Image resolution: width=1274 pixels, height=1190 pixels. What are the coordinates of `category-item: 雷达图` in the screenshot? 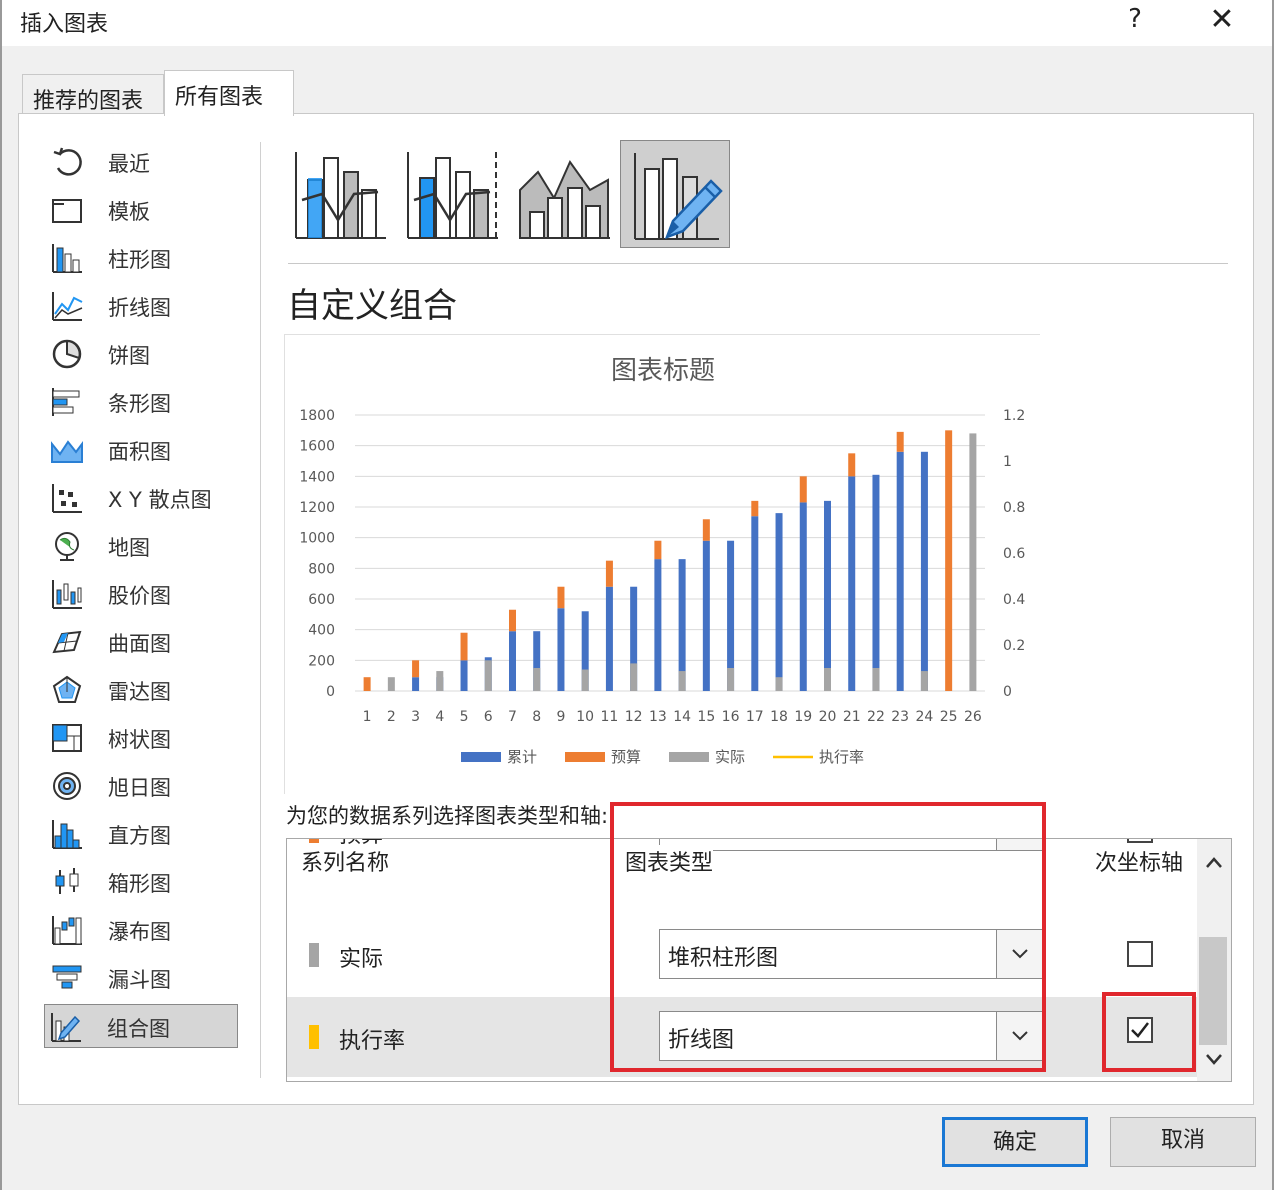 It's located at (142, 690).